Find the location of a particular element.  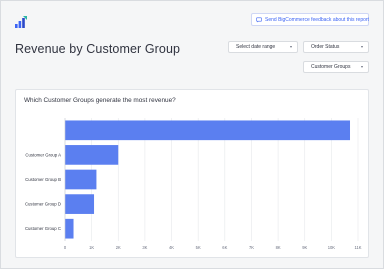

order-status-label: Order Status is located at coordinates (325, 47).